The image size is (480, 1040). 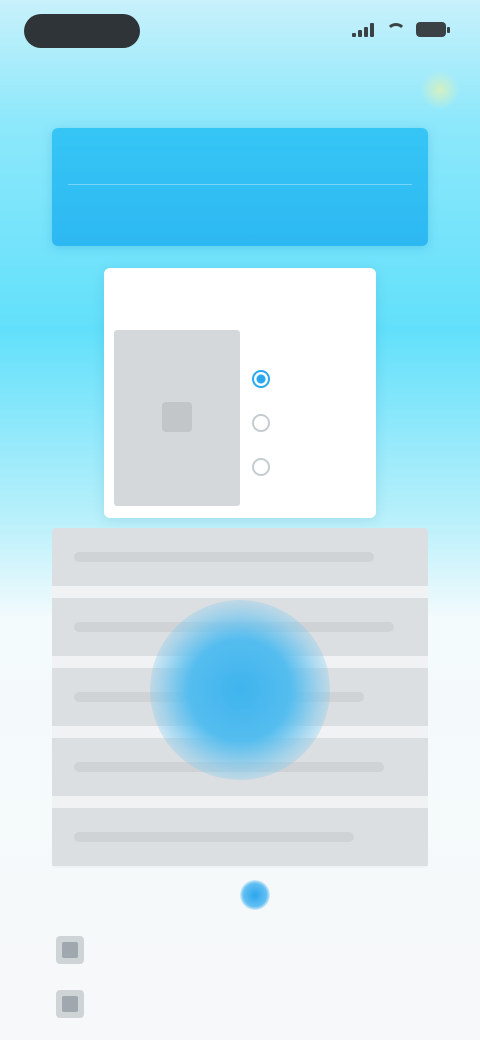 I want to click on signal-icon, so click(x=364, y=29).